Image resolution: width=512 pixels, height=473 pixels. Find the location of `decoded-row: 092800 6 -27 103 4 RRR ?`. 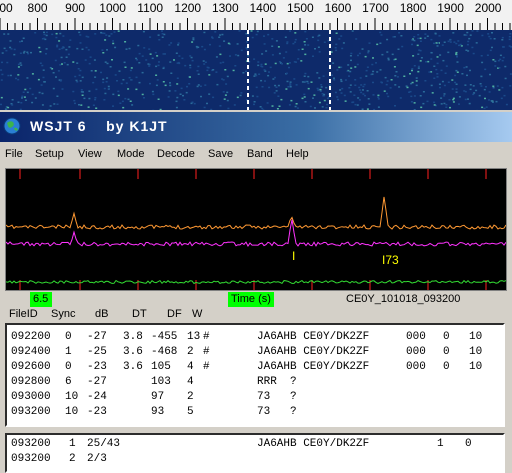

decoded-row: 092800 6 -27 103 4 RRR ? is located at coordinates (256, 383).